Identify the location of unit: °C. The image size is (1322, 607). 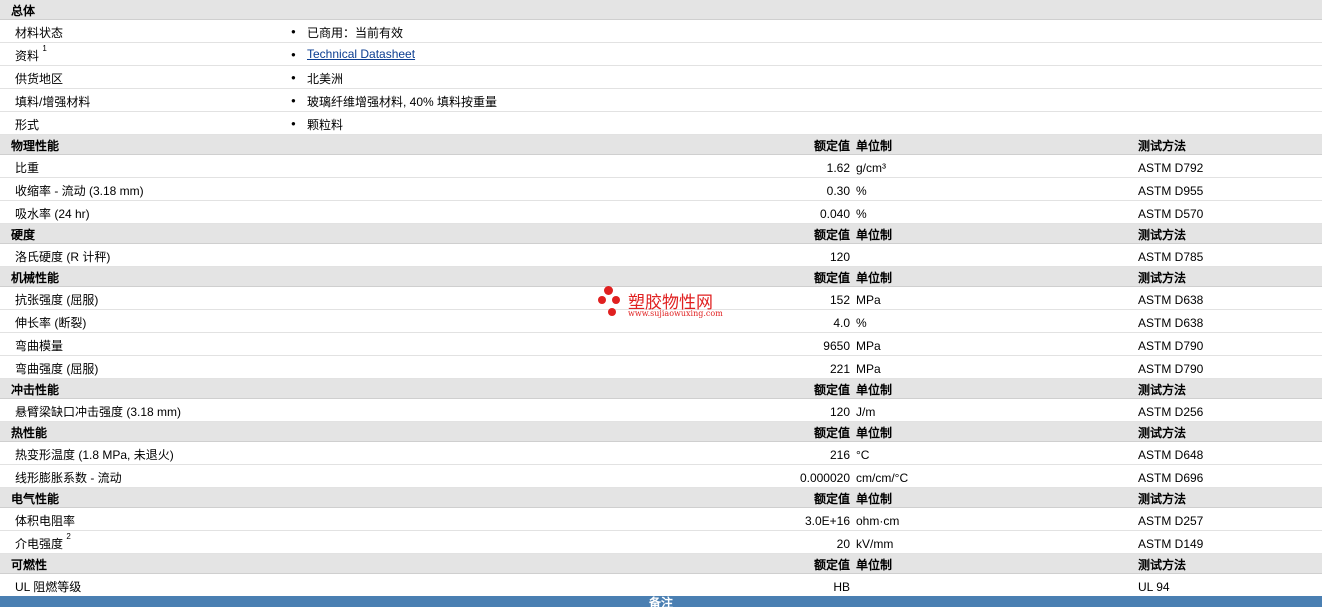
(863, 455).